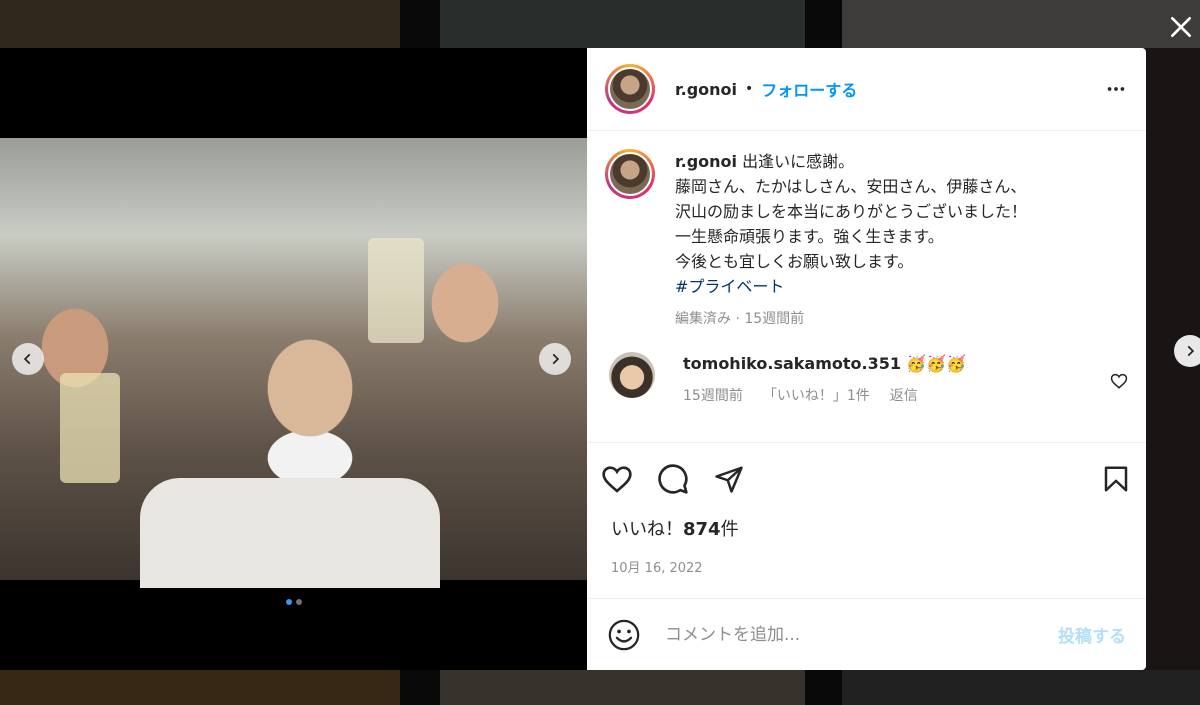 The width and height of the screenshot is (1200, 705). Describe the element at coordinates (851, 211) in the screenshot. I see `caption-line: 沢山の励ましを本当にありがとうございました！` at that location.